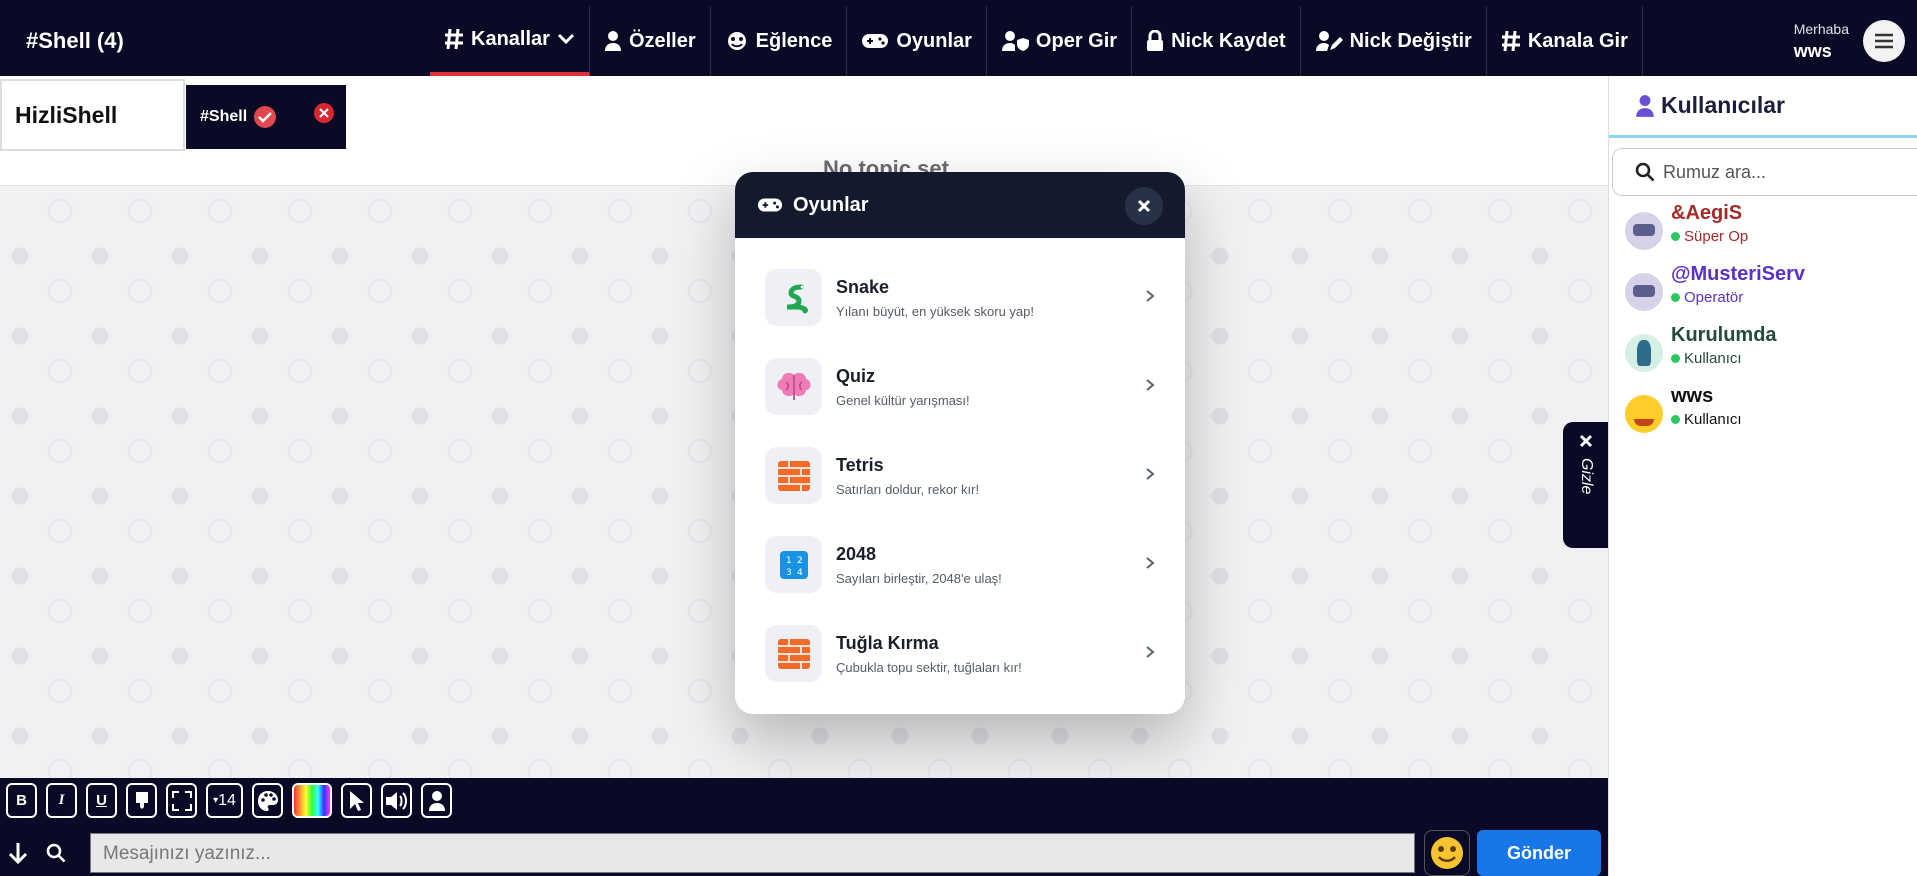 Image resolution: width=1917 pixels, height=876 pixels. What do you see at coordinates (436, 800) in the screenshot?
I see `profile-button` at bounding box center [436, 800].